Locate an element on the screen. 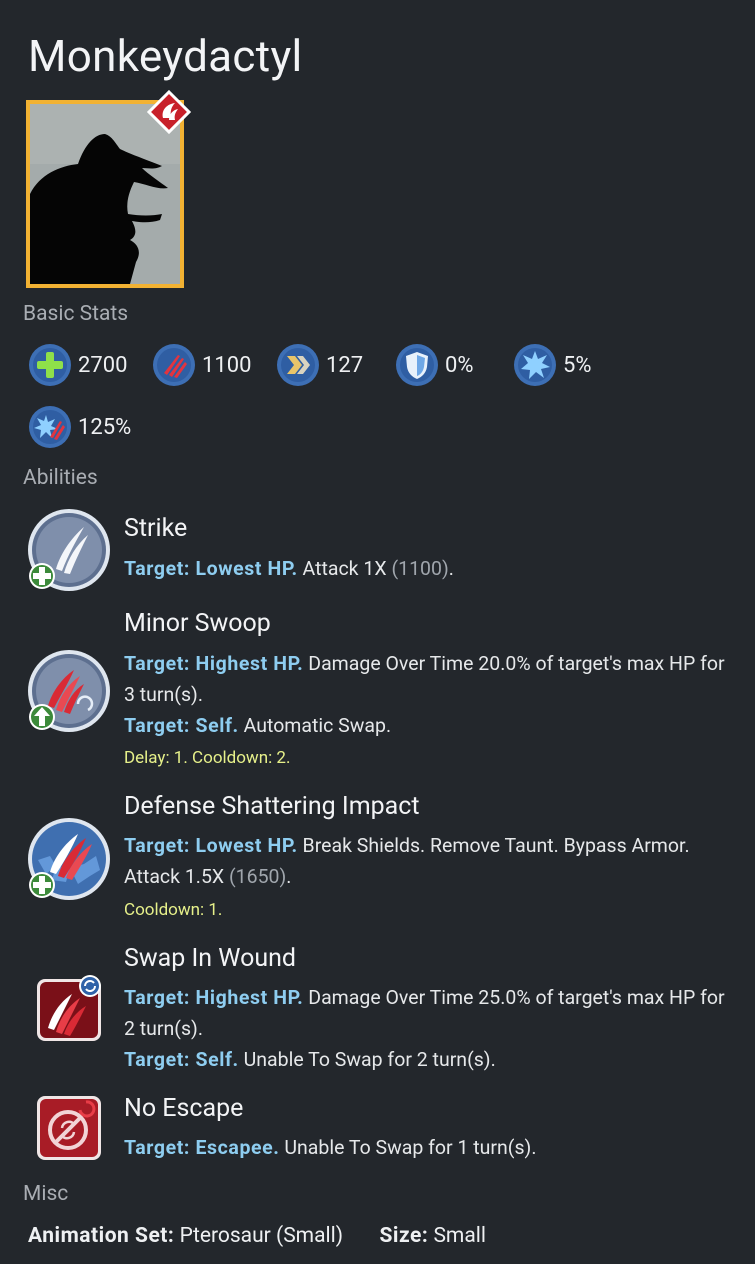  stat-damage: 1100 is located at coordinates (201, 365).